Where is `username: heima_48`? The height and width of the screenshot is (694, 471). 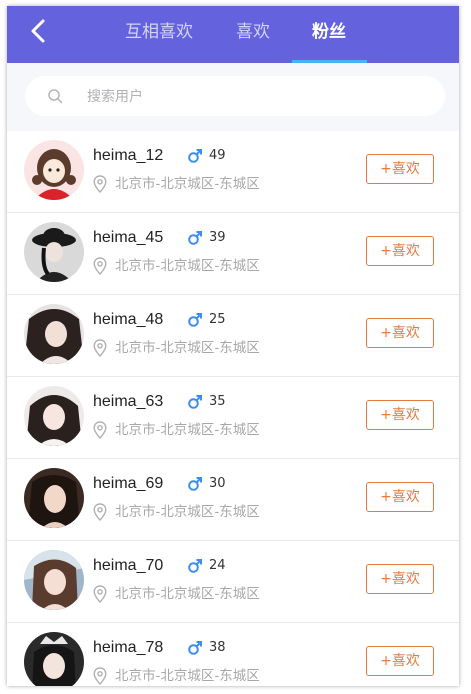 username: heima_48 is located at coordinates (128, 319).